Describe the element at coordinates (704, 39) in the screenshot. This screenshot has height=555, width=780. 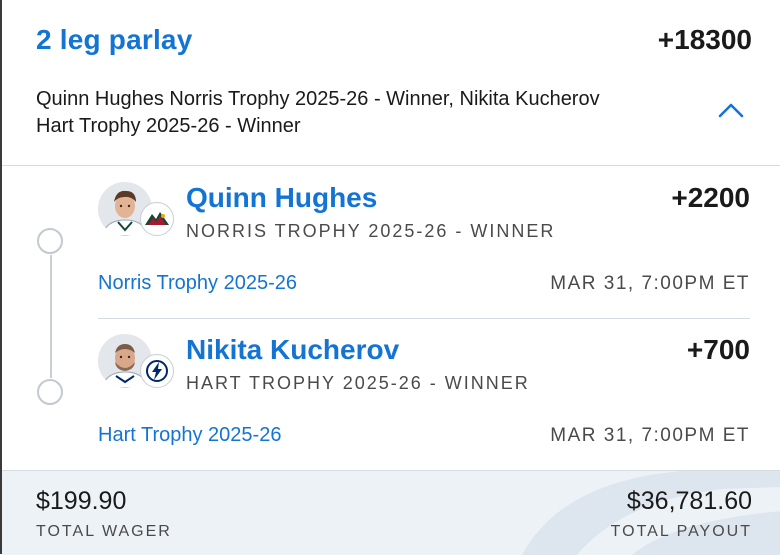
I see `parlay-total-odds: +18300` at that location.